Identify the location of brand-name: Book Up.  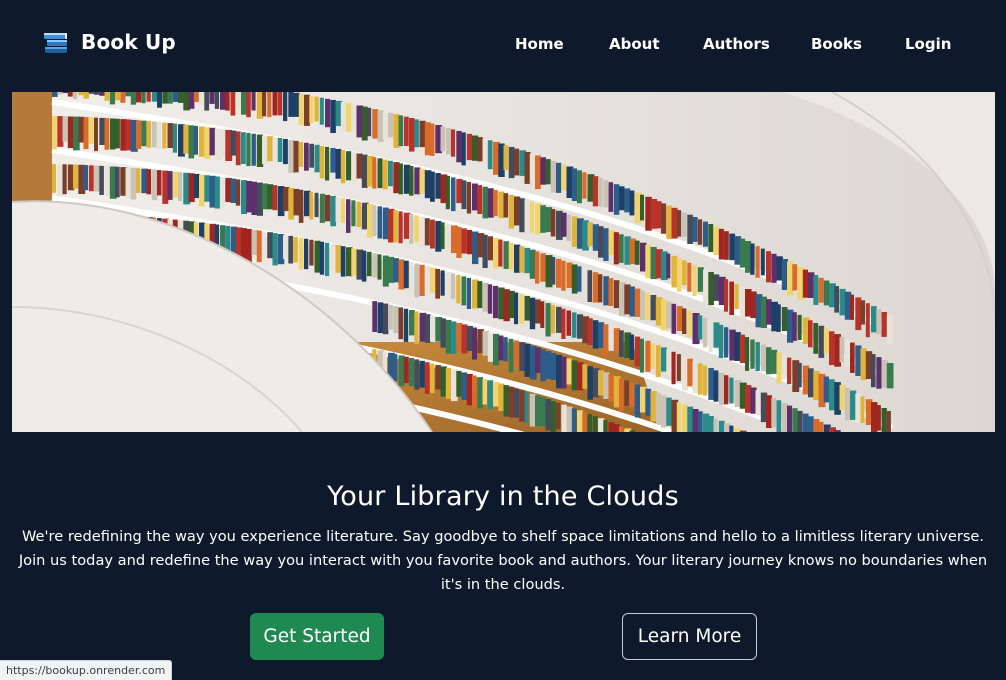
(128, 42).